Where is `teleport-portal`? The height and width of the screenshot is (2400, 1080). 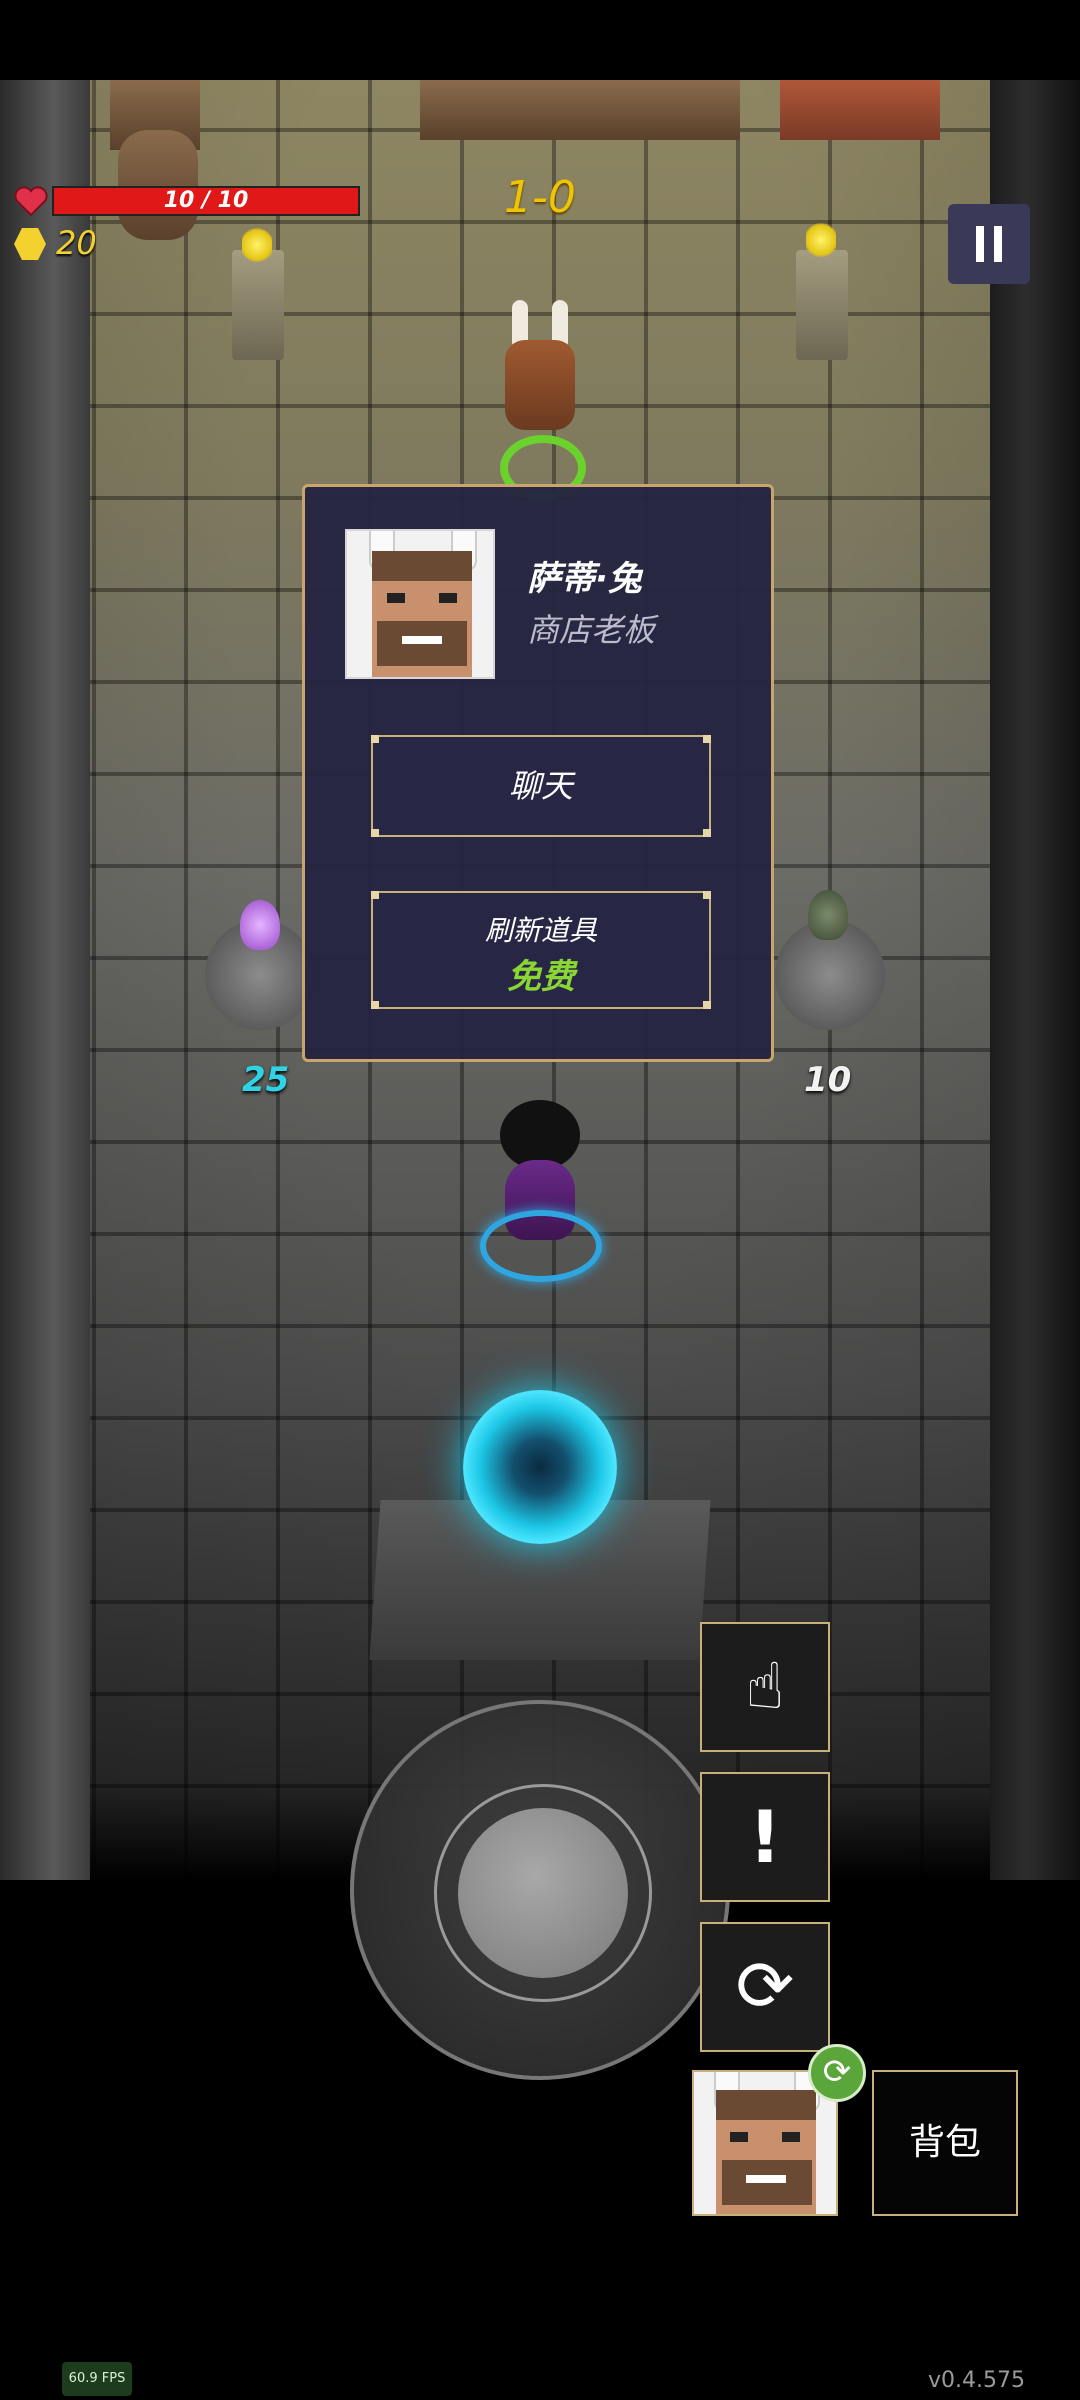
teleport-portal is located at coordinates (540, 1467).